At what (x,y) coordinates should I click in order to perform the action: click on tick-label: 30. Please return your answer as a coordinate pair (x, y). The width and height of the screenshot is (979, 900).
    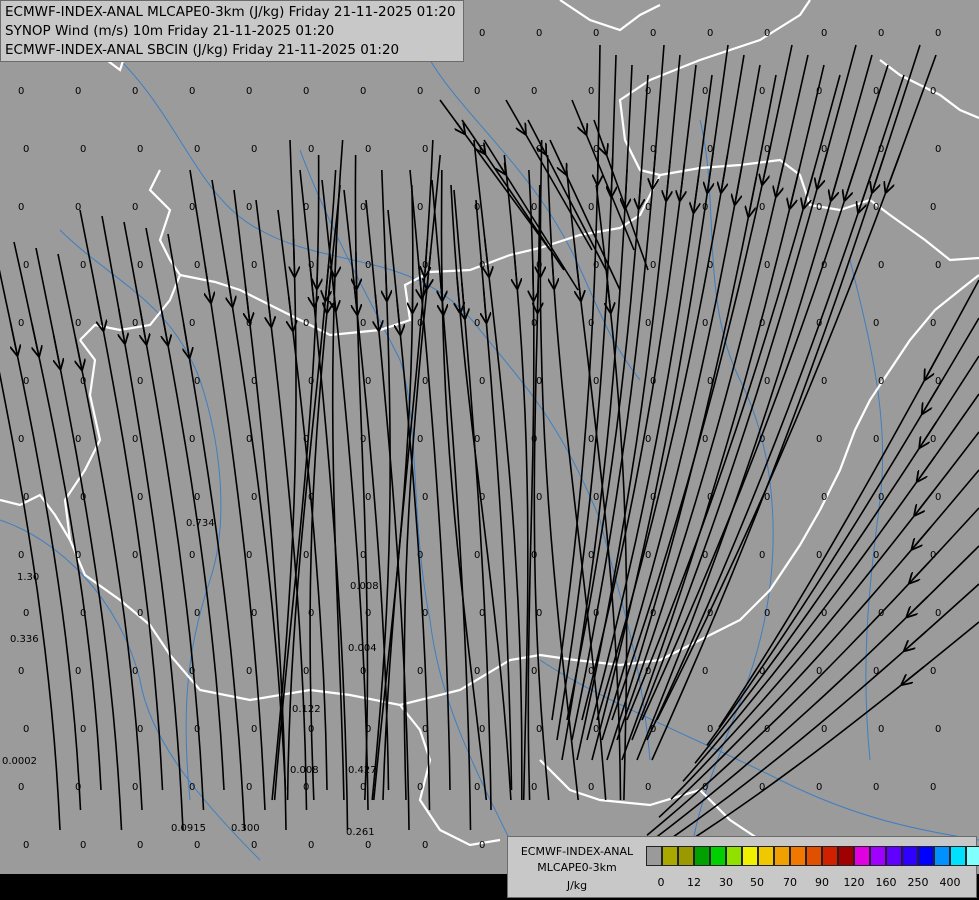
    Looking at the image, I should click on (726, 882).